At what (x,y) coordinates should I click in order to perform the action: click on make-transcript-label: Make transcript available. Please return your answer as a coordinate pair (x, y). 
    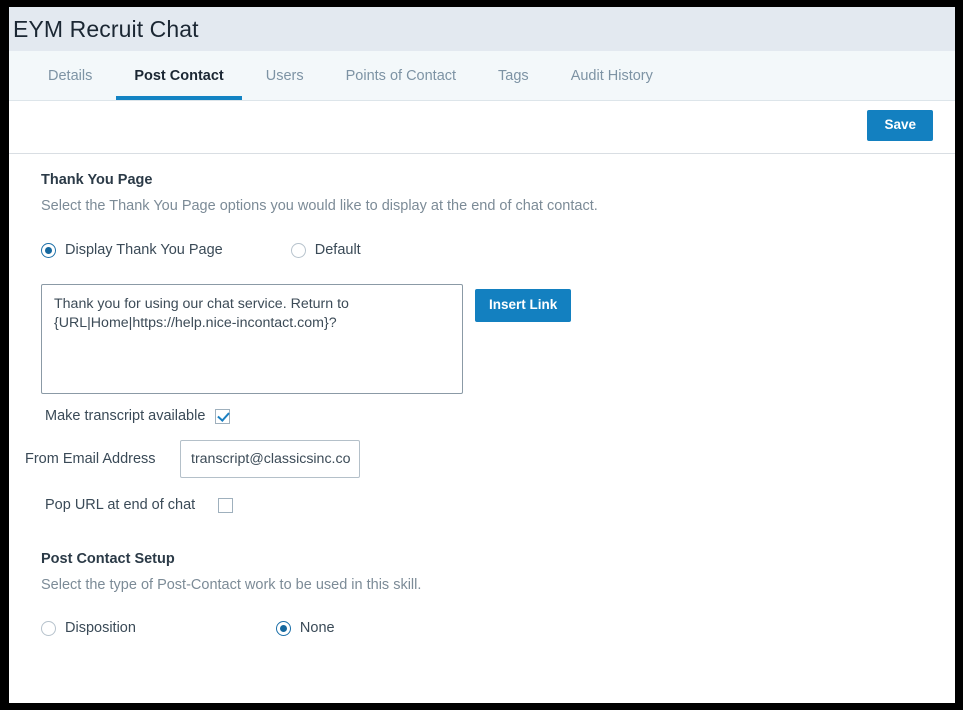
    Looking at the image, I should click on (125, 416).